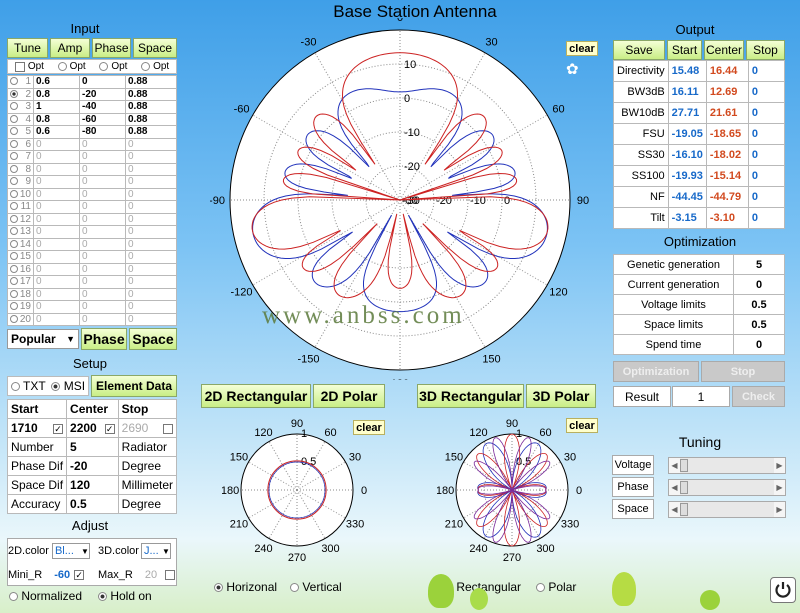  Describe the element at coordinates (155, 48) in the screenshot. I see `input-space-button: Space` at that location.